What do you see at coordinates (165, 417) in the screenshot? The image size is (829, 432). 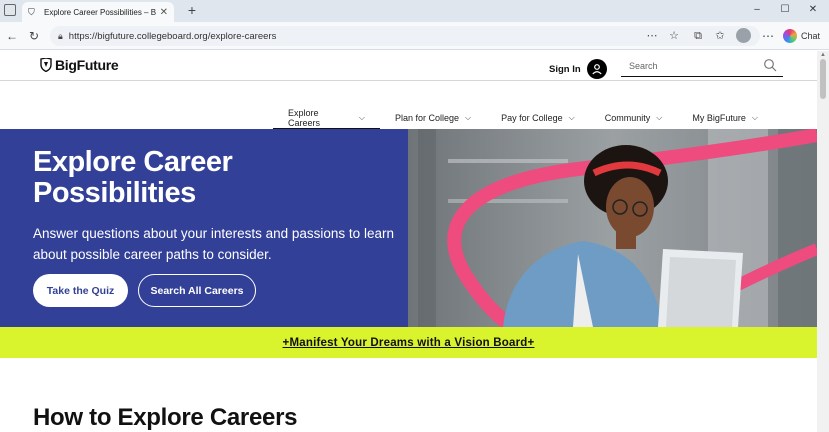 I see `section-title: How to Explore Careers` at bounding box center [165, 417].